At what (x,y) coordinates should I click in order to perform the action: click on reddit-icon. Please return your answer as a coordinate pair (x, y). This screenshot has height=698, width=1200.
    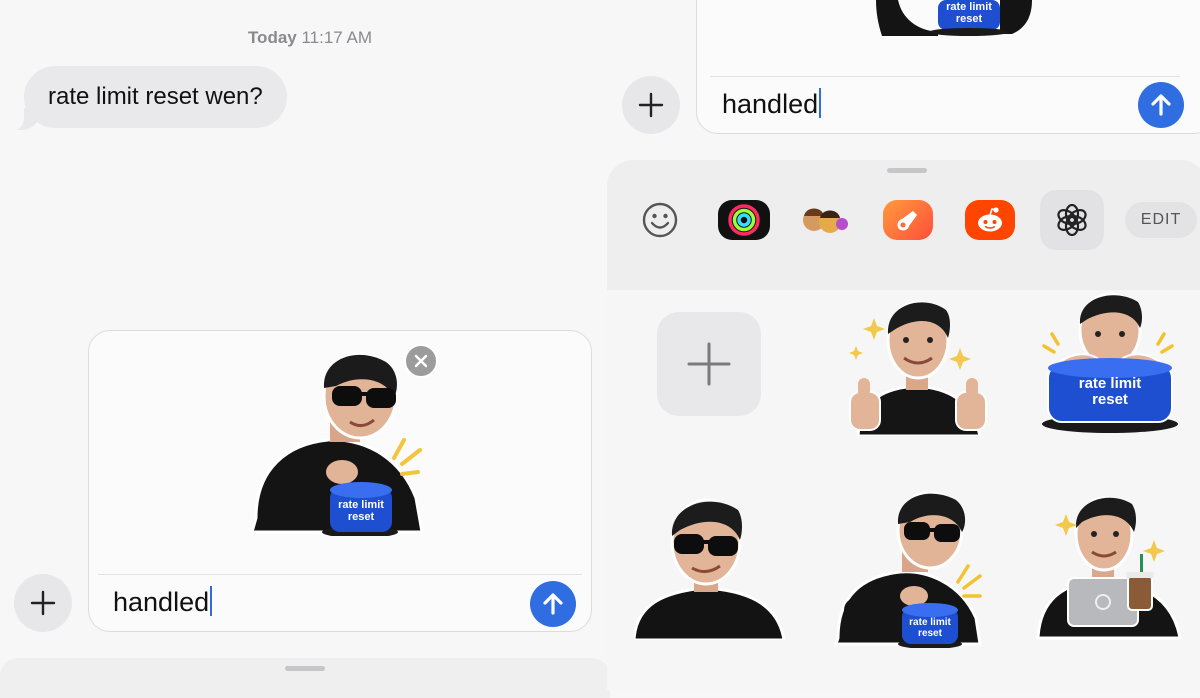
    Looking at the image, I should click on (990, 220).